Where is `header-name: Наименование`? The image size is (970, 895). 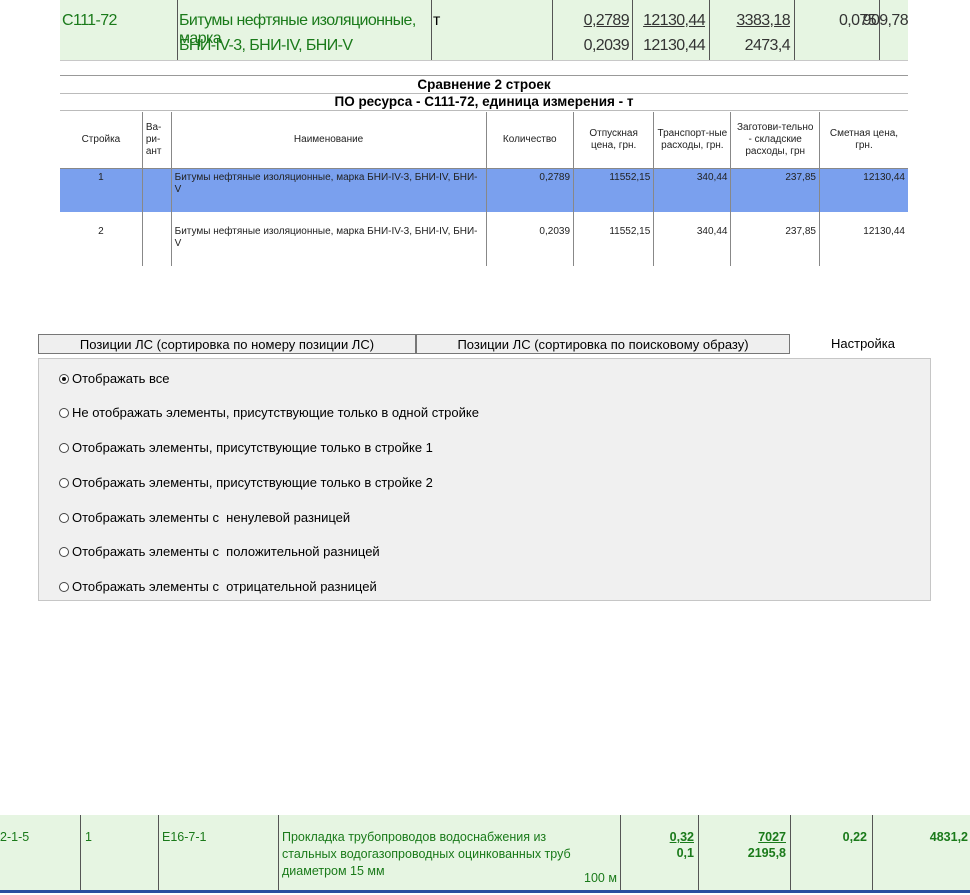
header-name: Наименование is located at coordinates (329, 140).